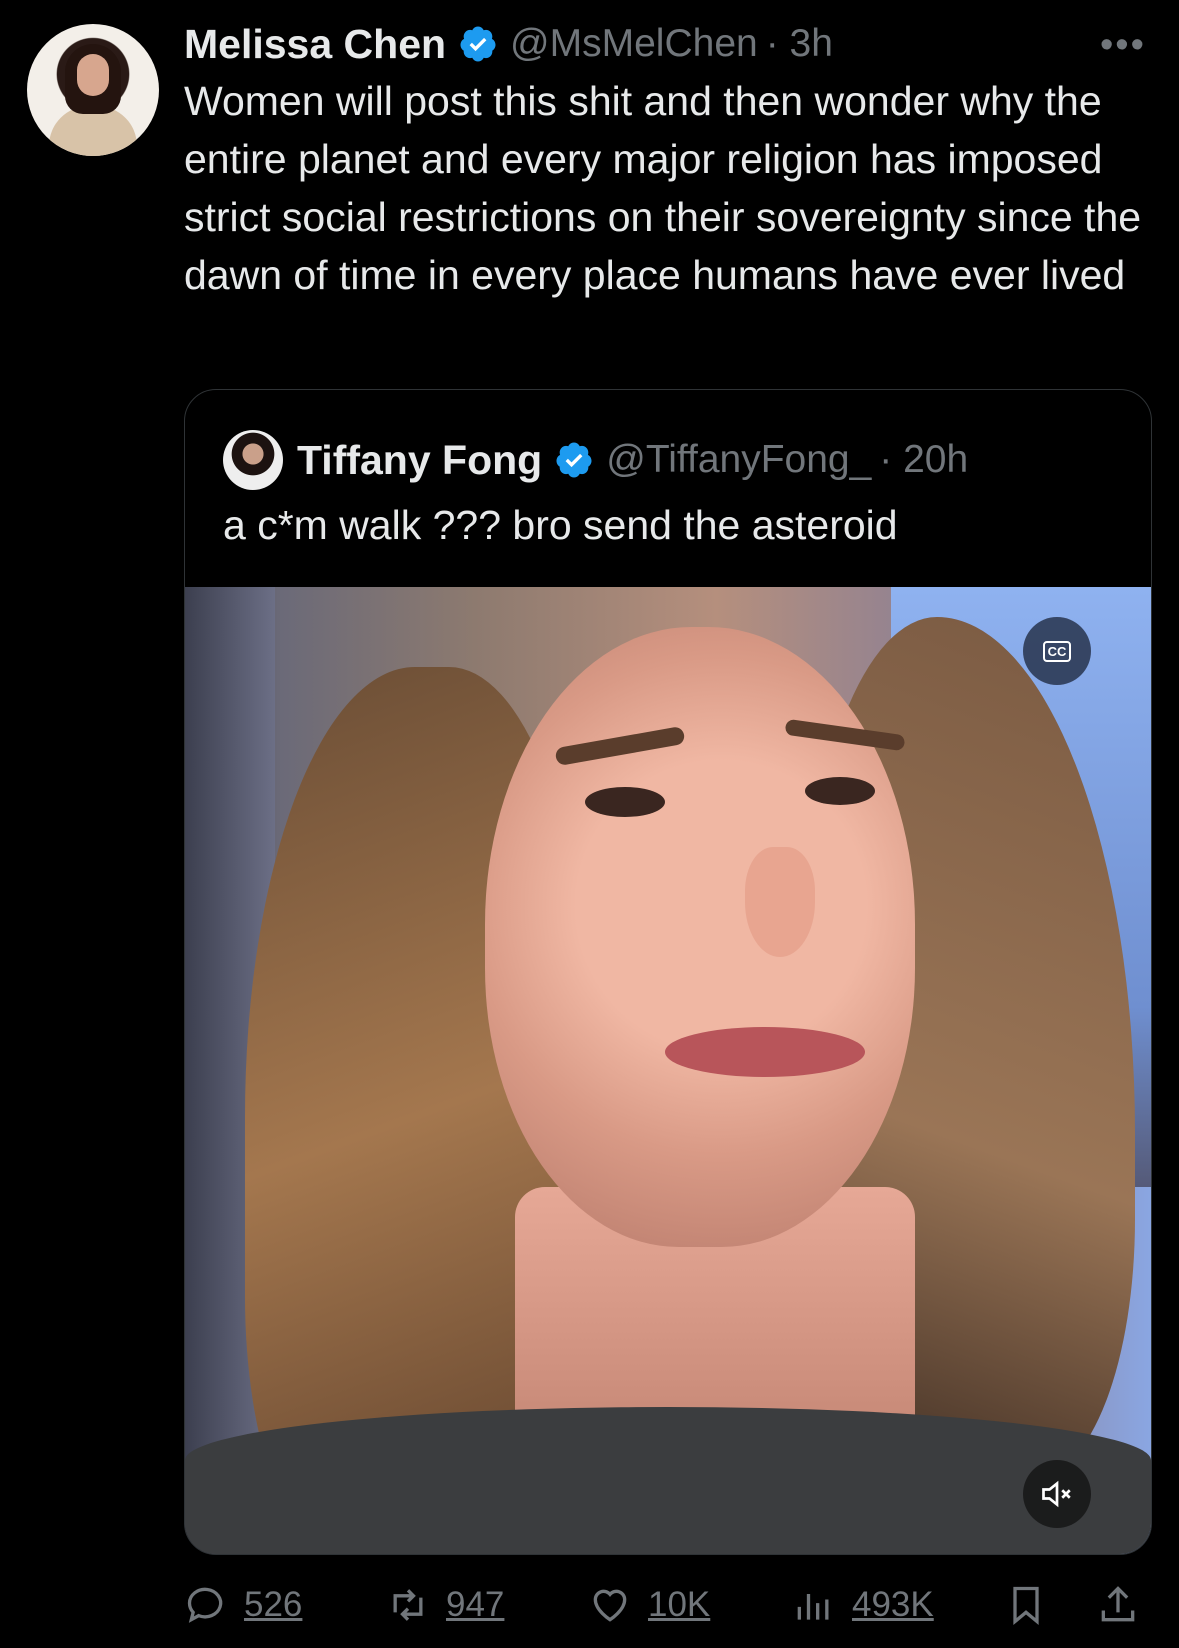 The width and height of the screenshot is (1179, 1648). What do you see at coordinates (273, 1604) in the screenshot?
I see `reply-count: 526` at bounding box center [273, 1604].